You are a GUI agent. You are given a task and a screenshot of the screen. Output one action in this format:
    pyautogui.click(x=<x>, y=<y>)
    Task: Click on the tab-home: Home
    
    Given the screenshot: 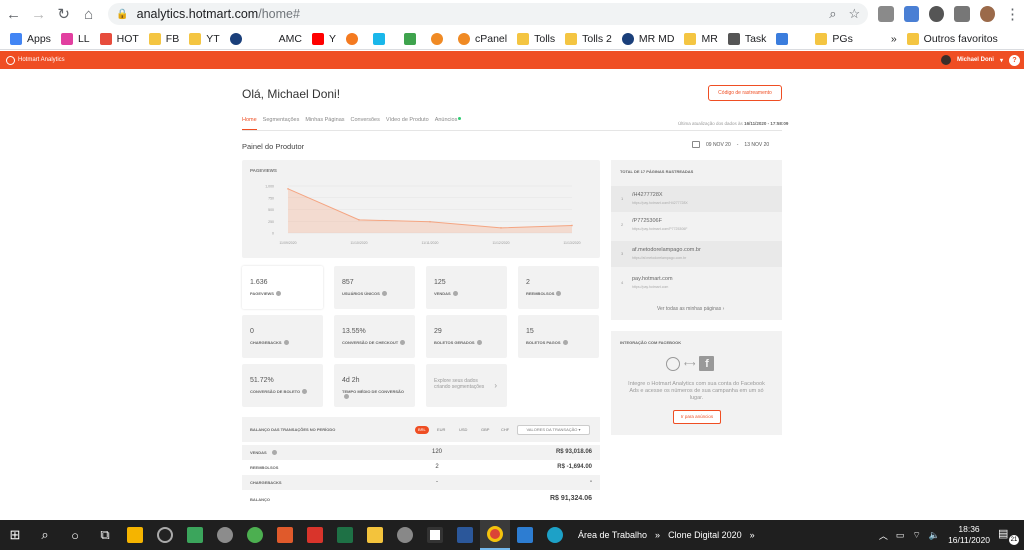 What is the action you would take?
    pyautogui.click(x=249, y=123)
    